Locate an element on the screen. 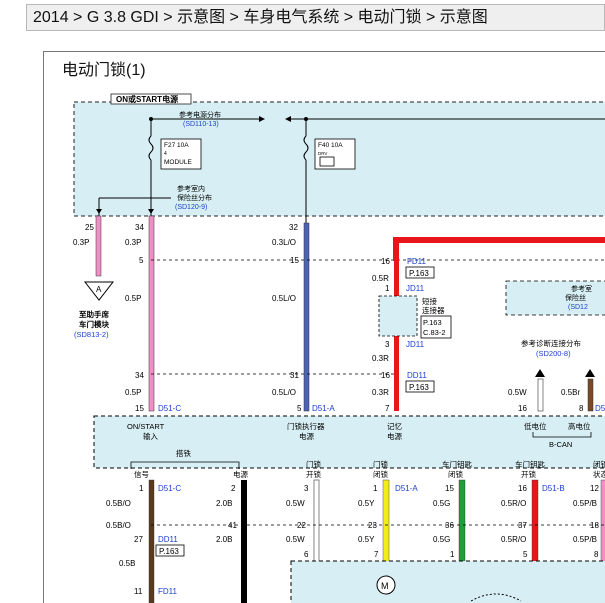  svg-text: 0.5W is located at coordinates (295, 503).